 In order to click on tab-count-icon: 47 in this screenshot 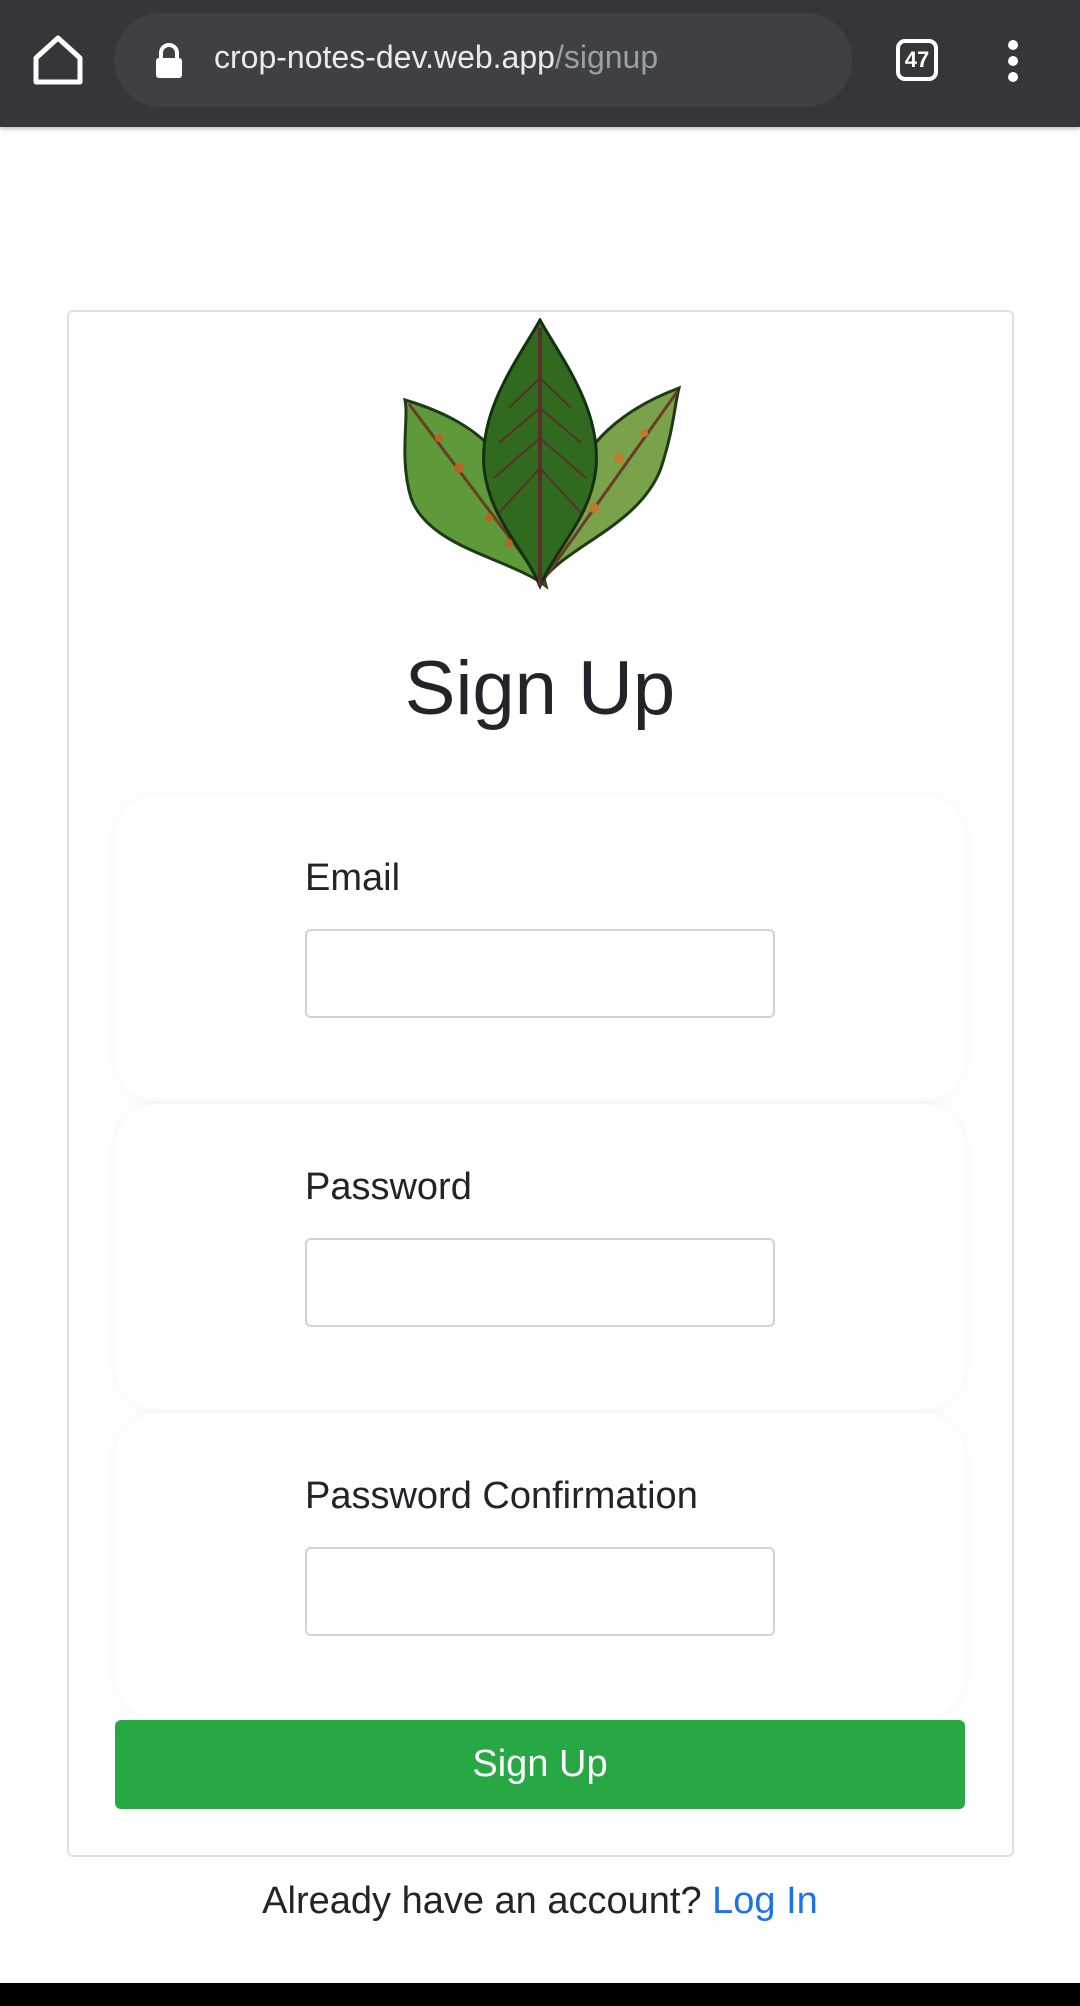, I will do `click(917, 60)`.